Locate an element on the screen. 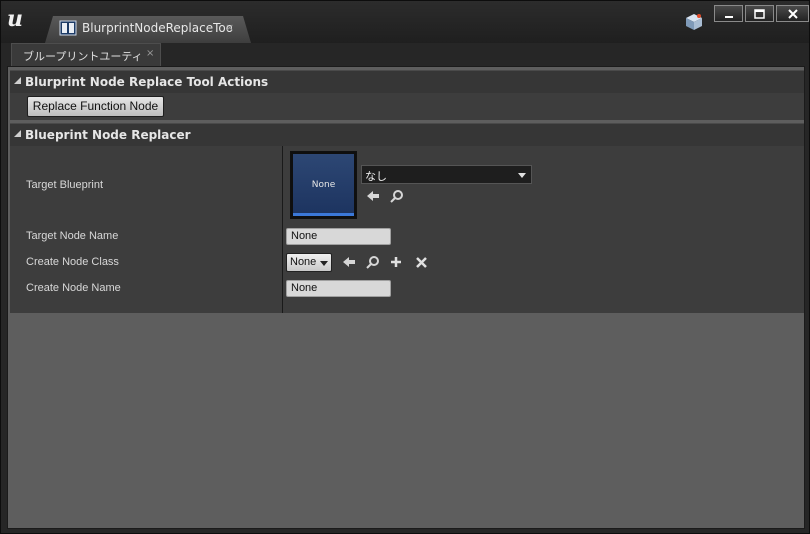 The width and height of the screenshot is (810, 534). use-selected-button is located at coordinates (373, 196).